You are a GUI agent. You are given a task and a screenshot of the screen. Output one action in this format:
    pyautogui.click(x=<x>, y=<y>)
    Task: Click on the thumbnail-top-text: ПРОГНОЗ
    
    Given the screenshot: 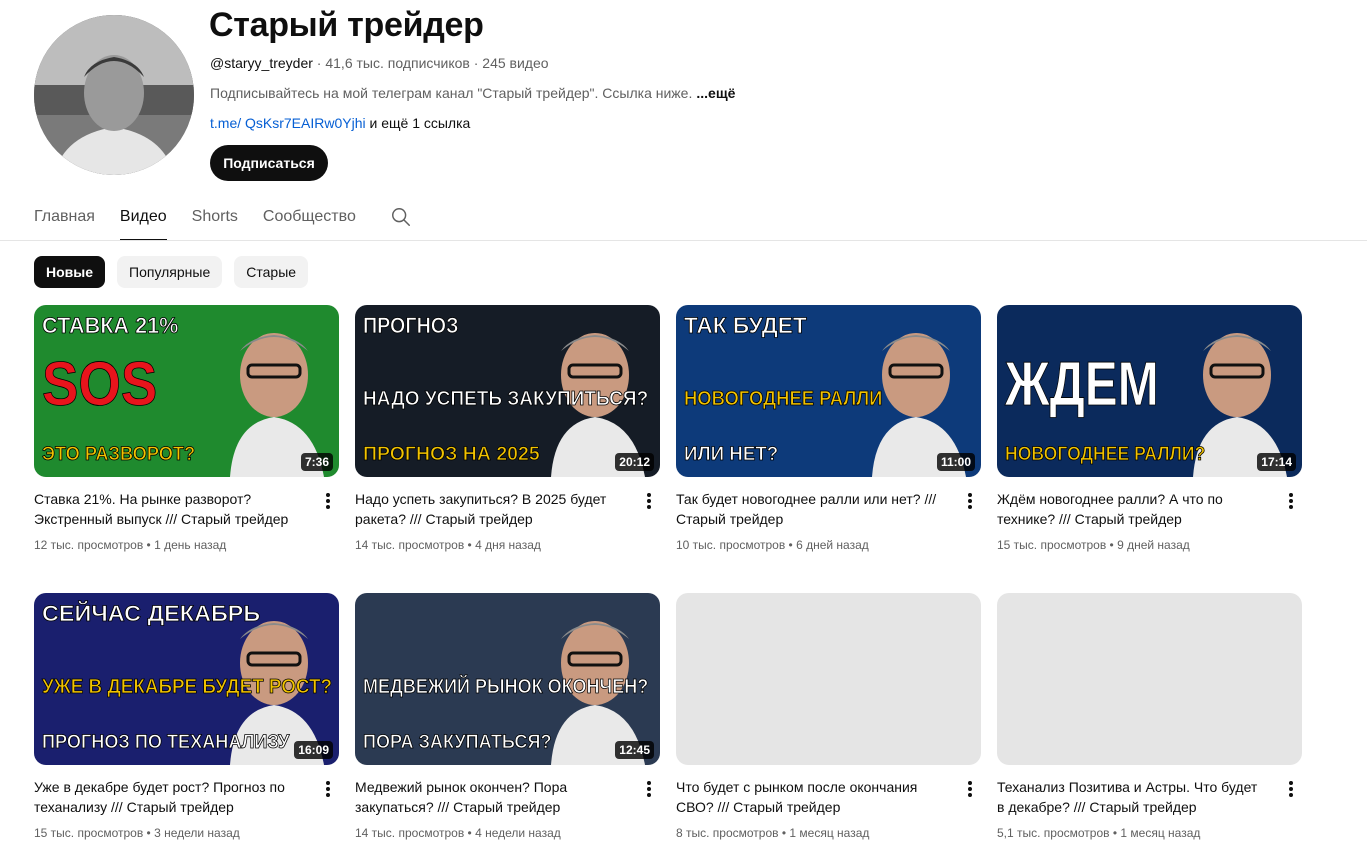 What is the action you would take?
    pyautogui.click(x=410, y=325)
    